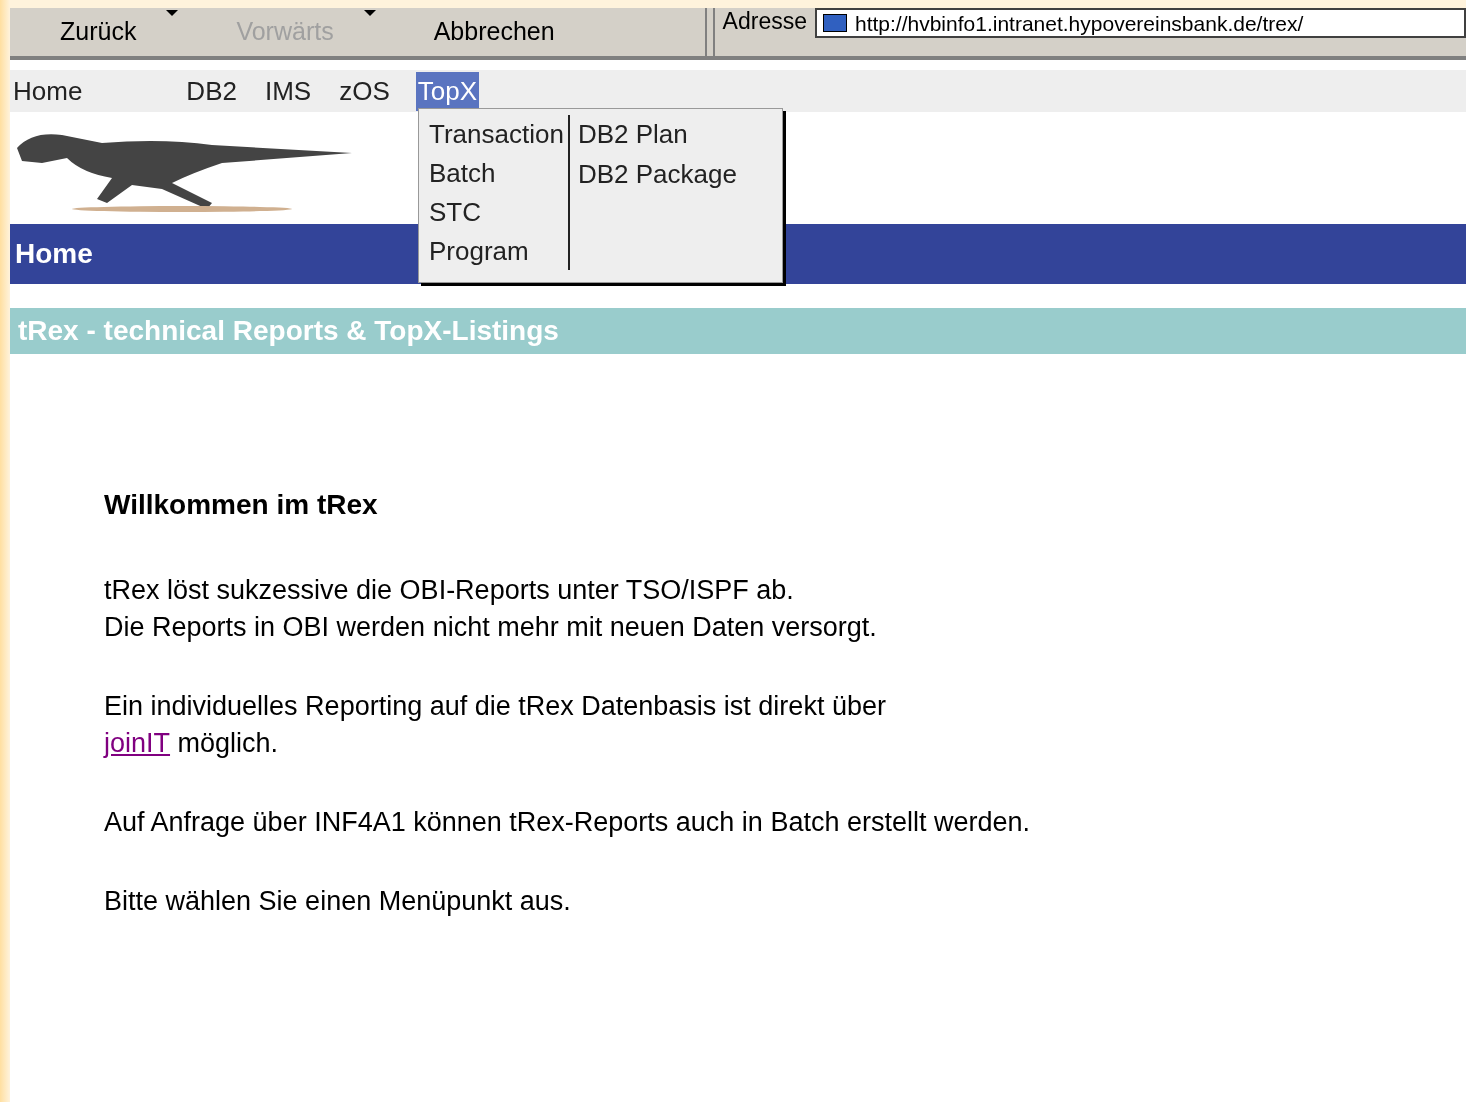 The width and height of the screenshot is (1466, 1102). What do you see at coordinates (496, 212) in the screenshot?
I see `dropdown-item: STC` at bounding box center [496, 212].